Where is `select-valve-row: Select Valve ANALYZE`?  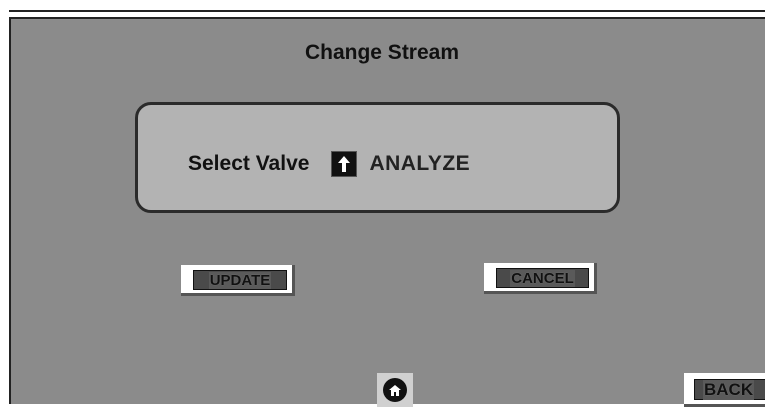 select-valve-row: Select Valve ANALYZE is located at coordinates (329, 164).